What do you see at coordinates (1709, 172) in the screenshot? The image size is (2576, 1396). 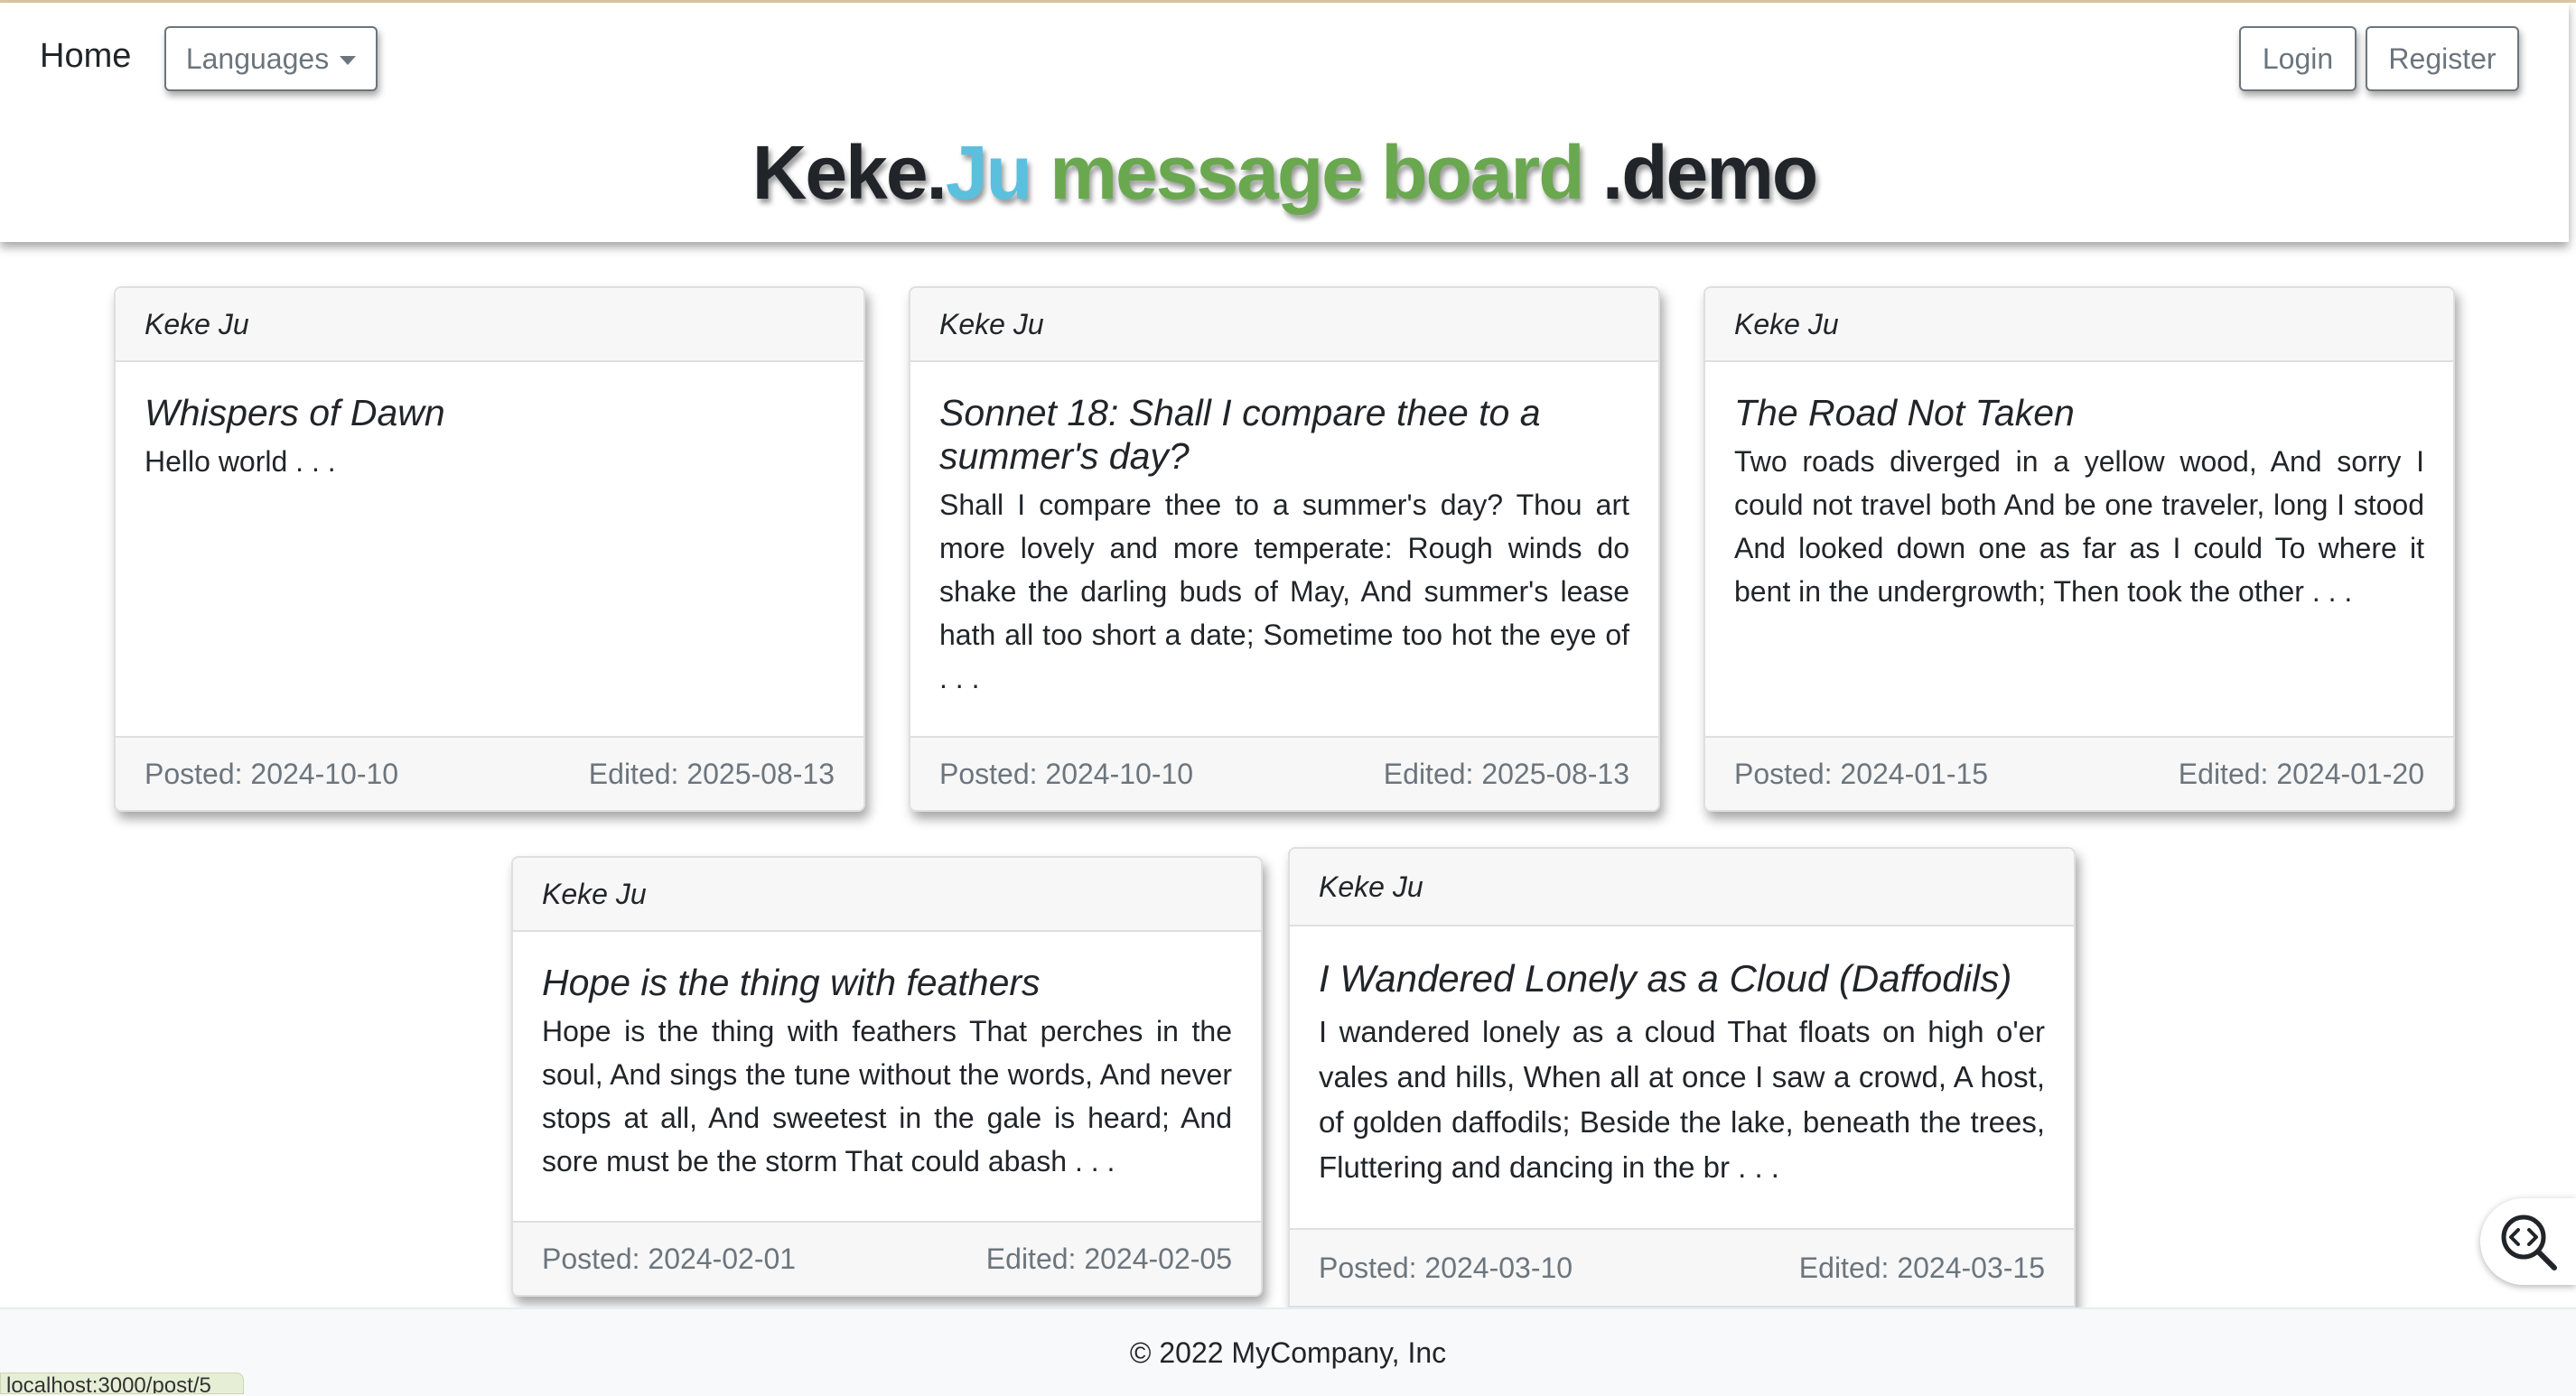 I see `site-title-part4: .demo` at bounding box center [1709, 172].